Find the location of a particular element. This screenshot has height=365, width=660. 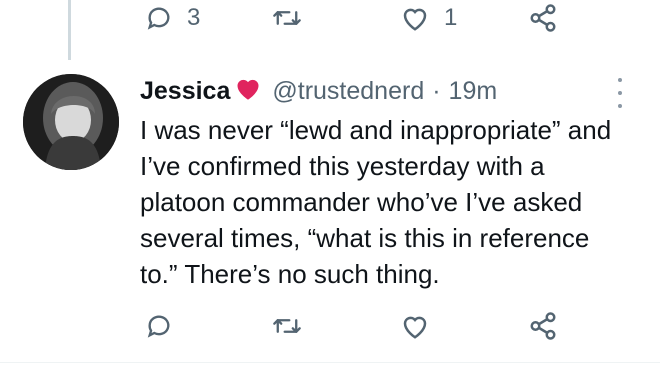

display-name: Jessica is located at coordinates (185, 91).